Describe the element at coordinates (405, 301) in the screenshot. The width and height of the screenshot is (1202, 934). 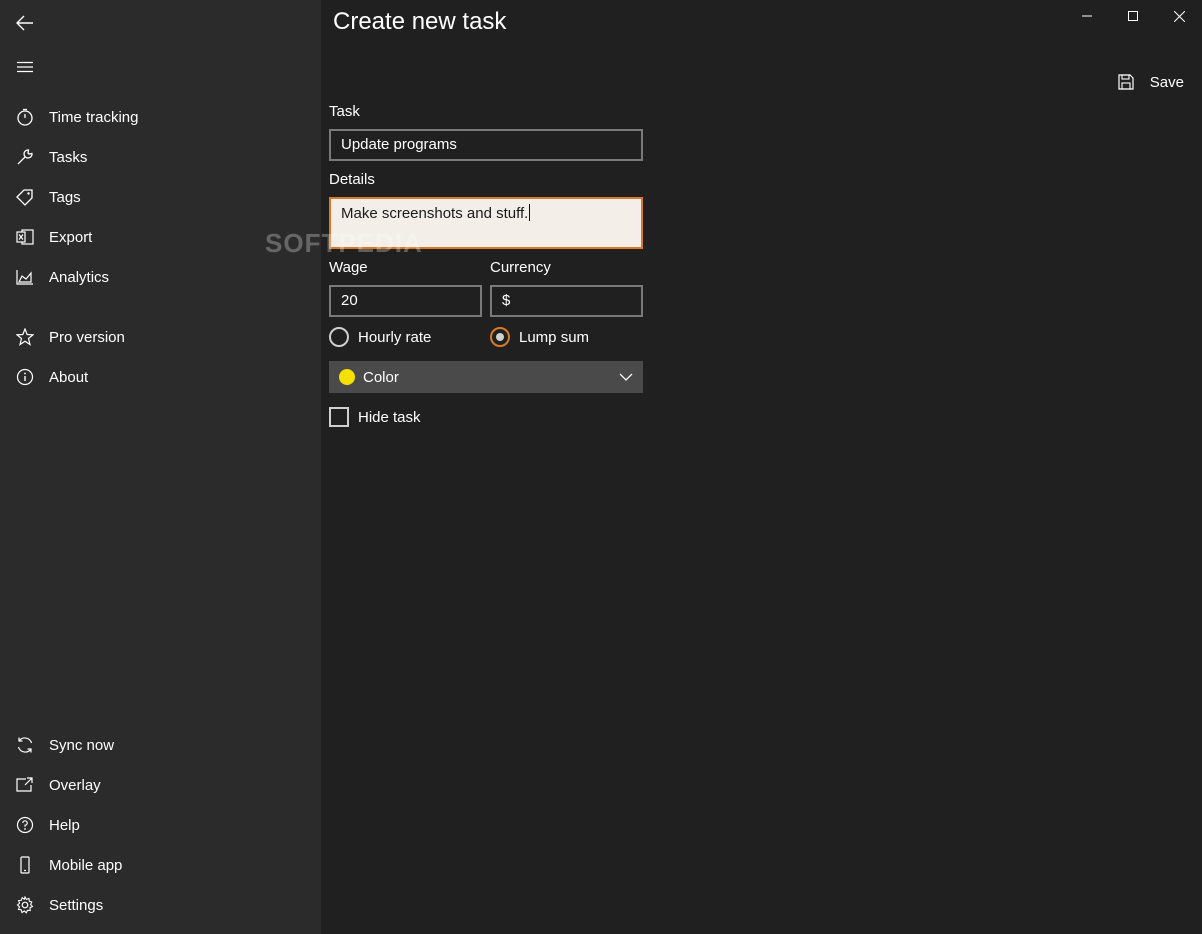
I see `wage-input: 20` at that location.